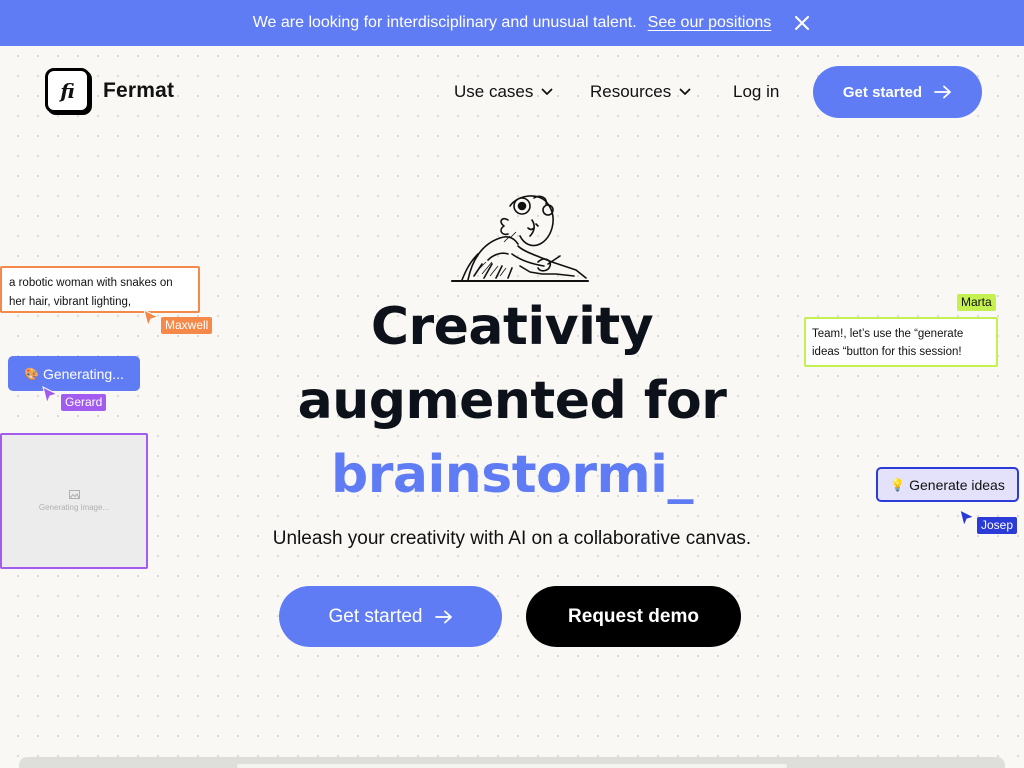  I want to click on headline-line-2: augmented for, so click(512, 401).